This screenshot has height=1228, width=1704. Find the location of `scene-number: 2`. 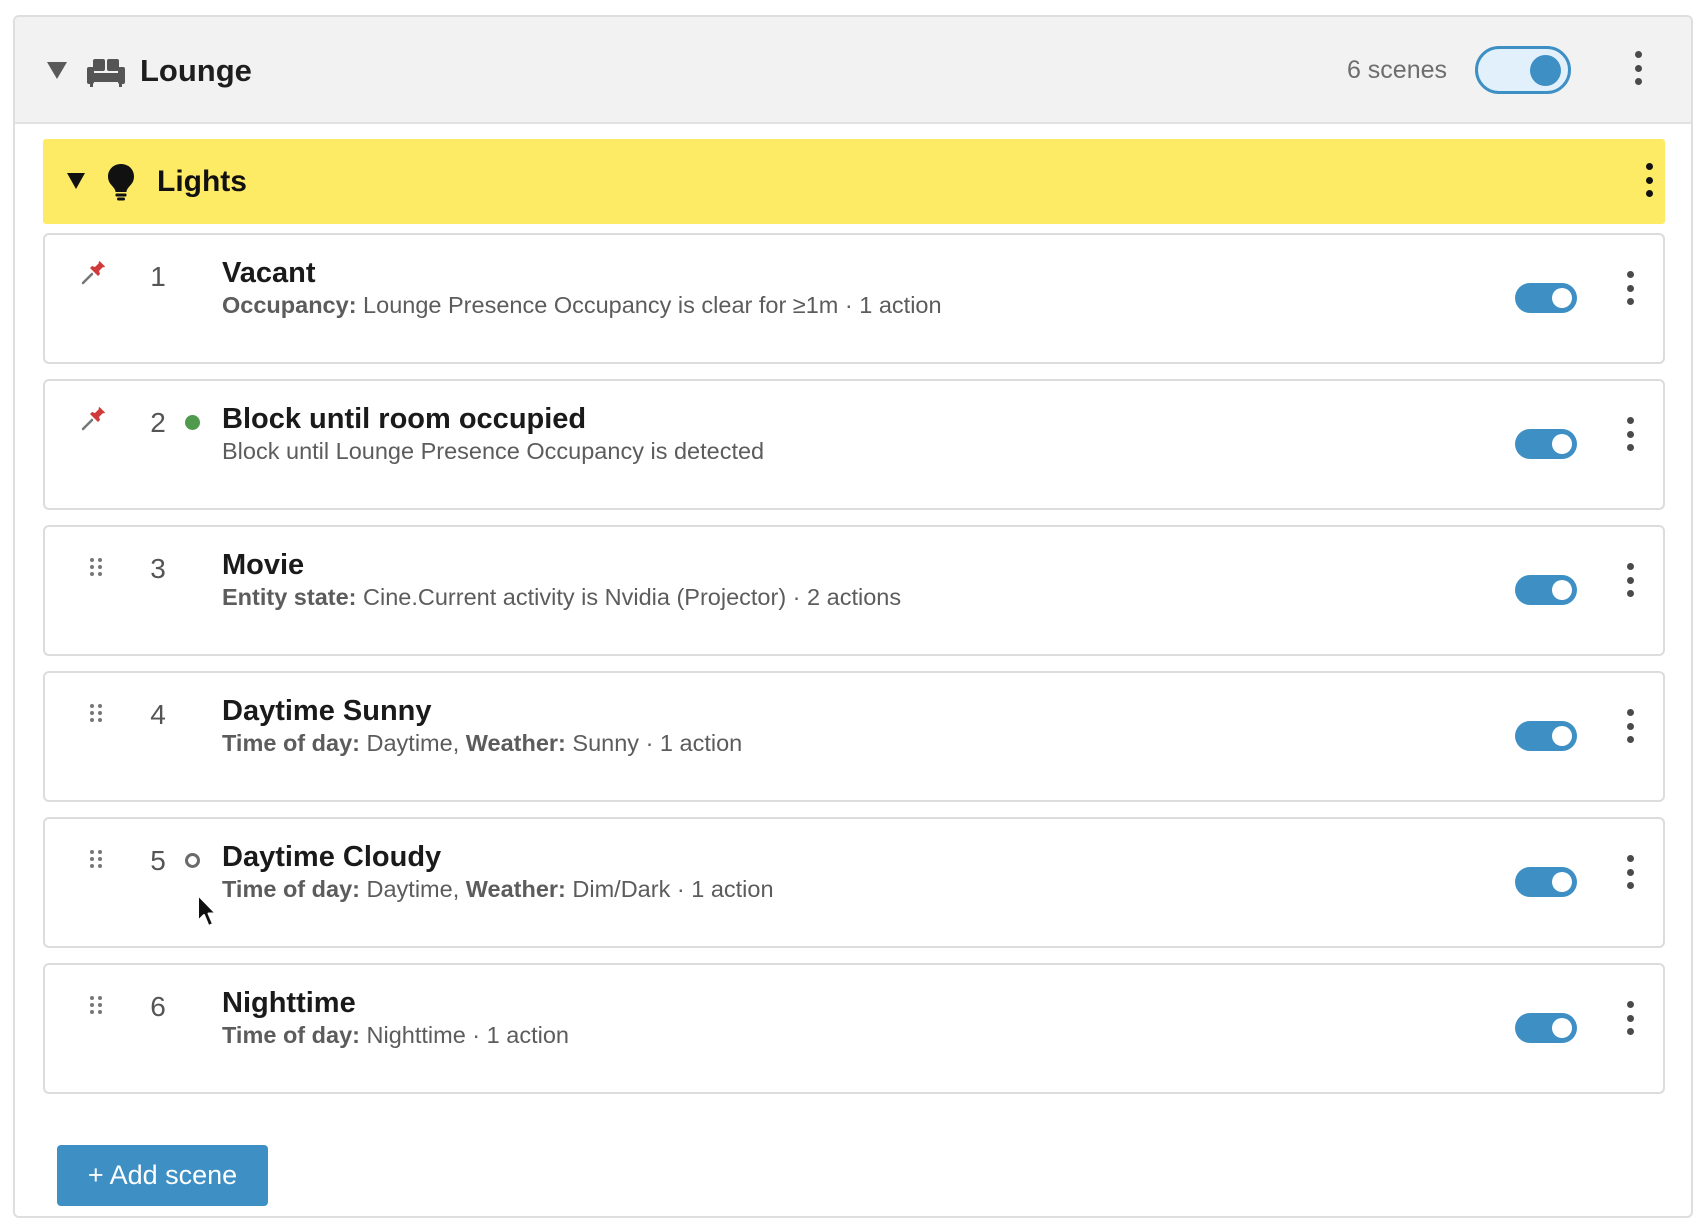

scene-number: 2 is located at coordinates (158, 422).